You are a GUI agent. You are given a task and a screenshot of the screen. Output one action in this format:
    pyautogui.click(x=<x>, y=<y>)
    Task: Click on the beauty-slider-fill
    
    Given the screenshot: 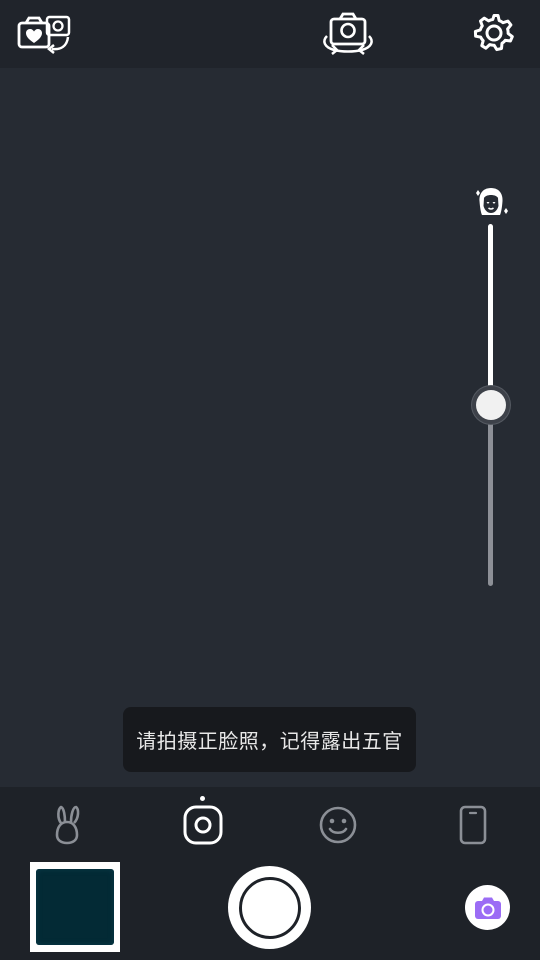 What is the action you would take?
    pyautogui.click(x=490, y=314)
    